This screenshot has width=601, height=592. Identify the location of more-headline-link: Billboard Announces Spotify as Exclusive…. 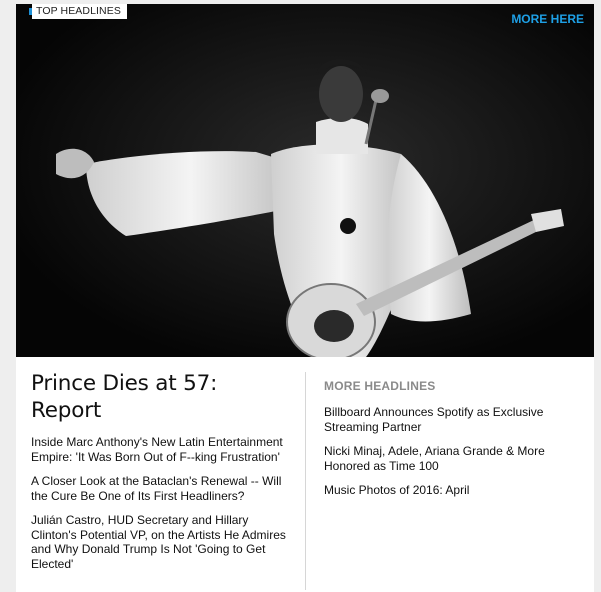
(451, 419).